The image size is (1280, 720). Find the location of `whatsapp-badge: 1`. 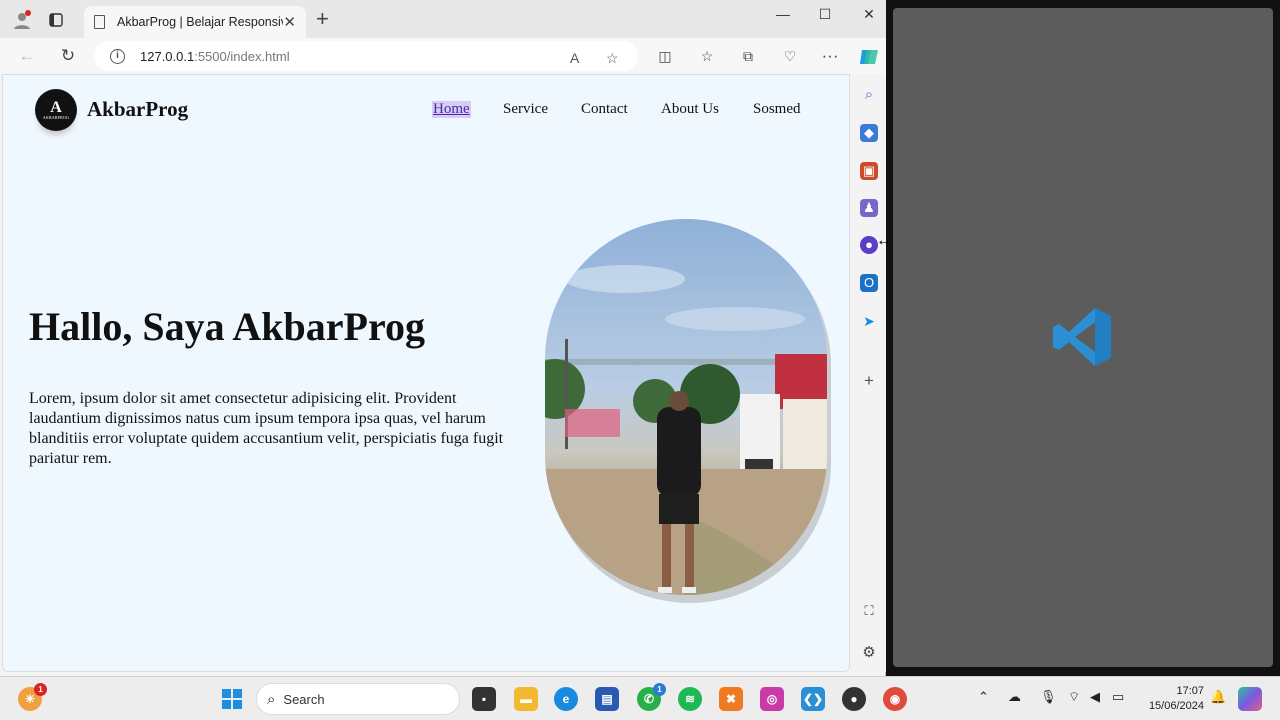

whatsapp-badge: 1 is located at coordinates (659, 689).